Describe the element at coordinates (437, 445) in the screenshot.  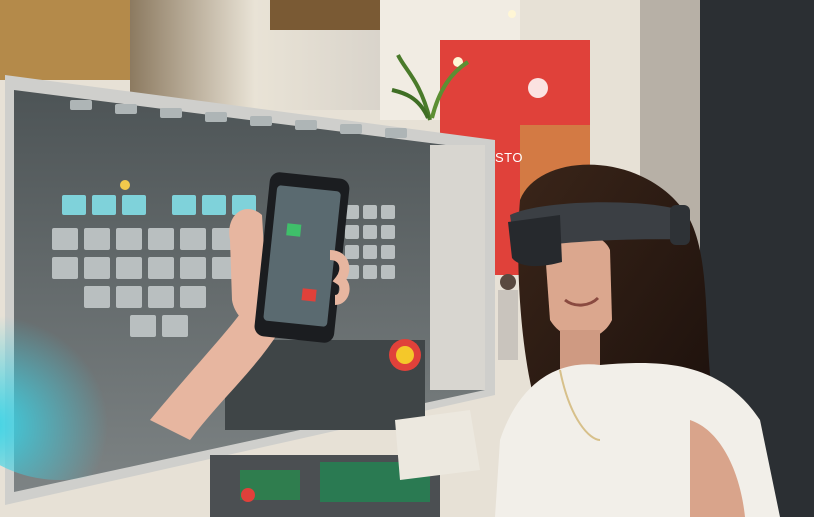
I see `chair` at that location.